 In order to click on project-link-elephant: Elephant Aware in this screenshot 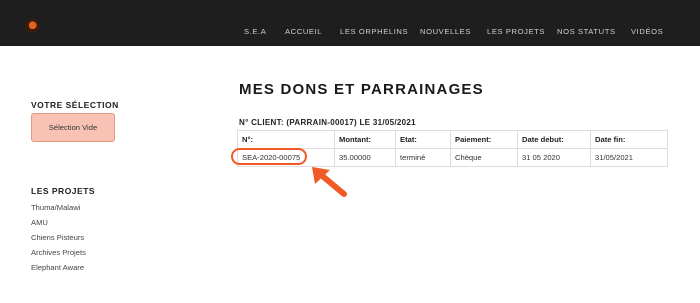, I will do `click(58, 267)`.